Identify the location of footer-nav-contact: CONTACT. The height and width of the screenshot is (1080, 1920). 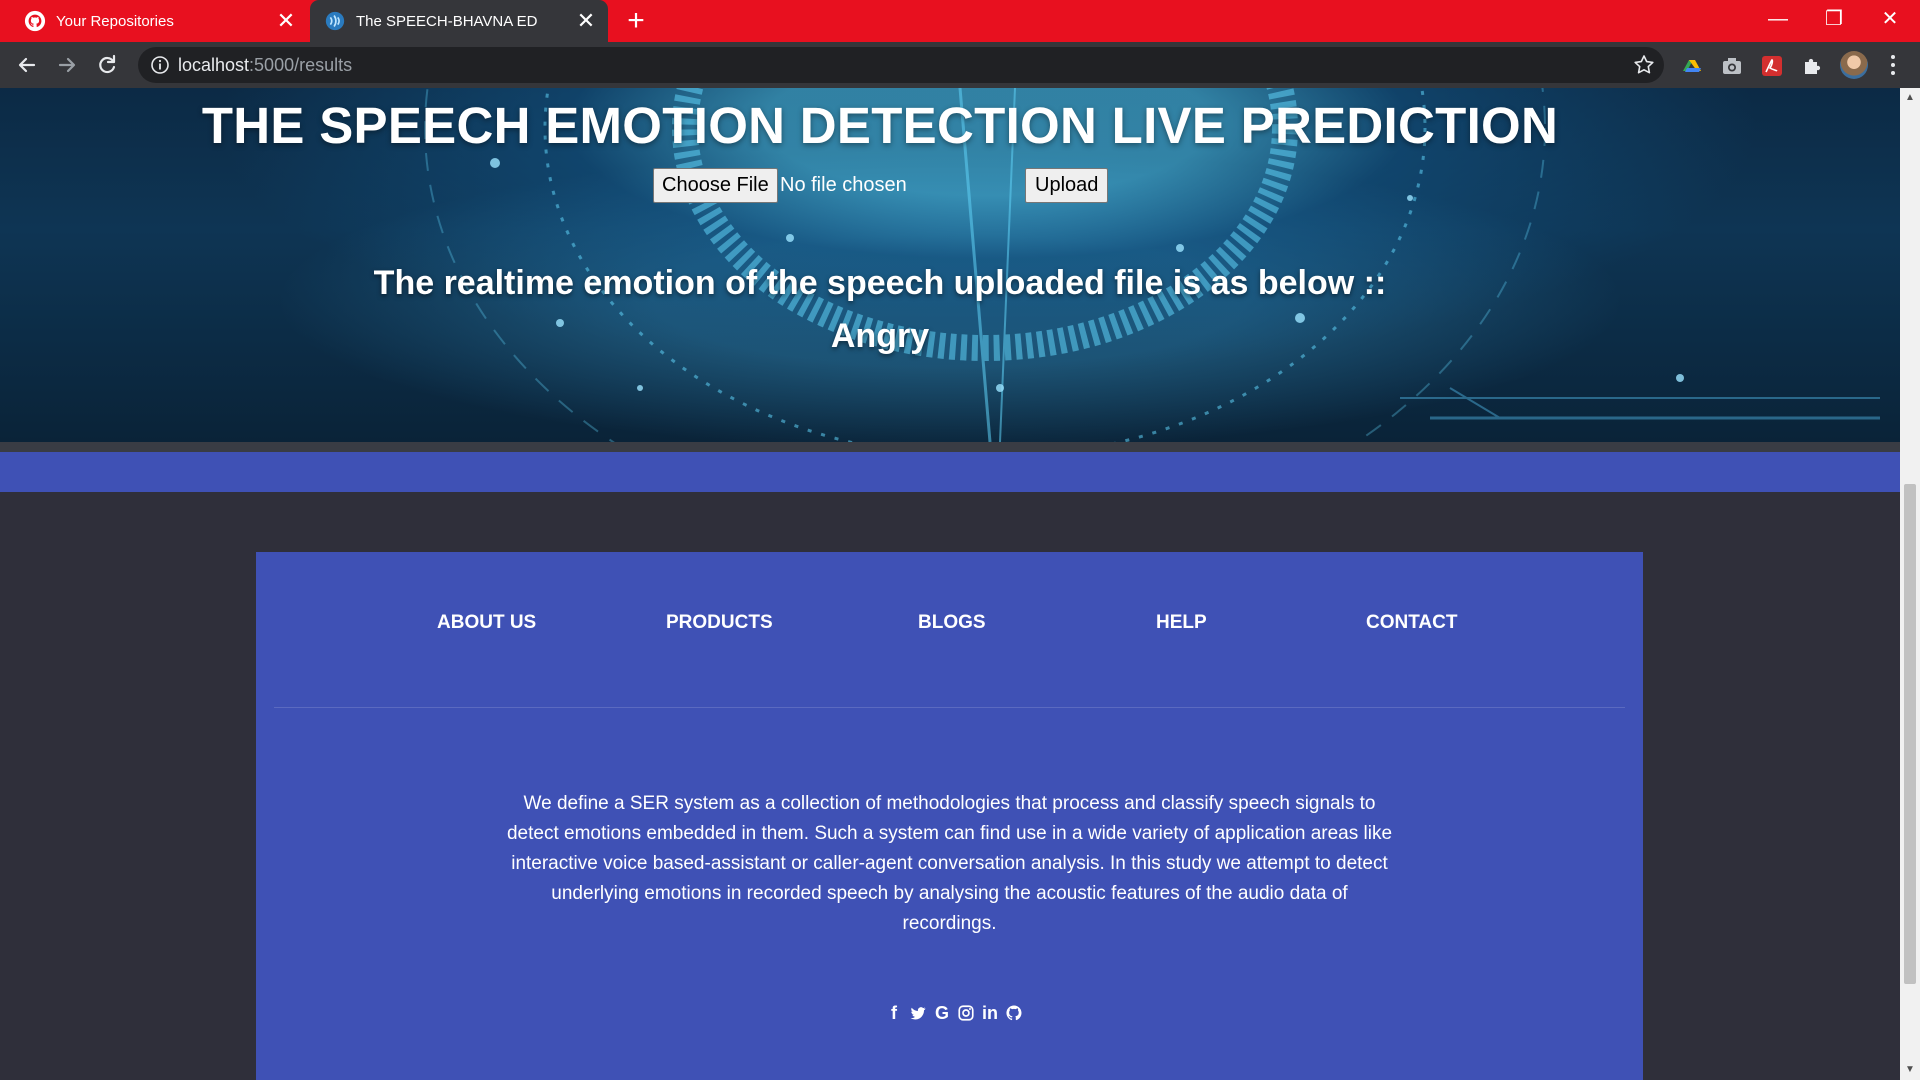
(1411, 623).